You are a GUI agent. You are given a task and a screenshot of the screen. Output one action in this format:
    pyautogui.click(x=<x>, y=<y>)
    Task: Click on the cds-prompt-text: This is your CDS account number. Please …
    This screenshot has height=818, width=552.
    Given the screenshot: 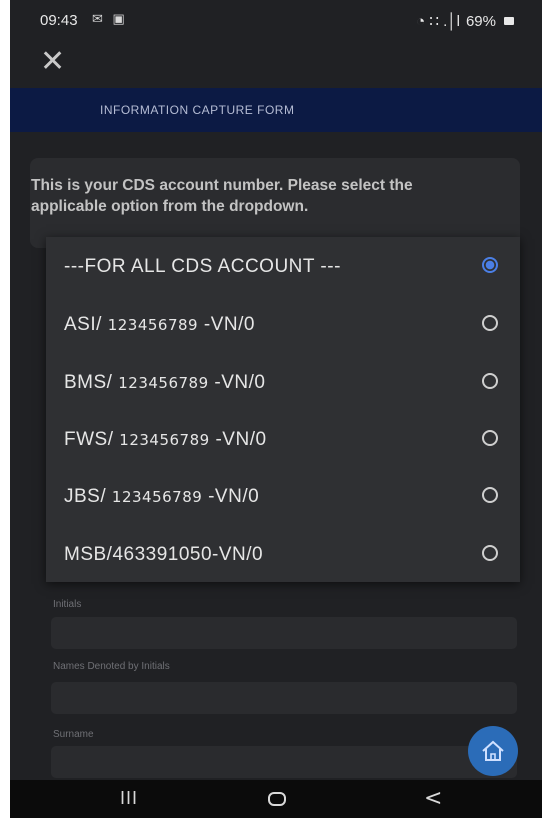 What is the action you would take?
    pyautogui.click(x=222, y=196)
    